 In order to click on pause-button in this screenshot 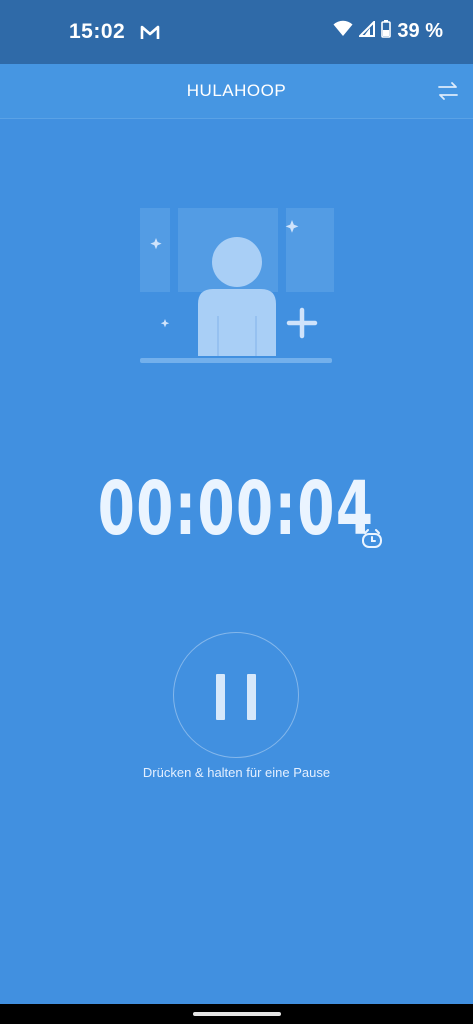, I will do `click(236, 695)`.